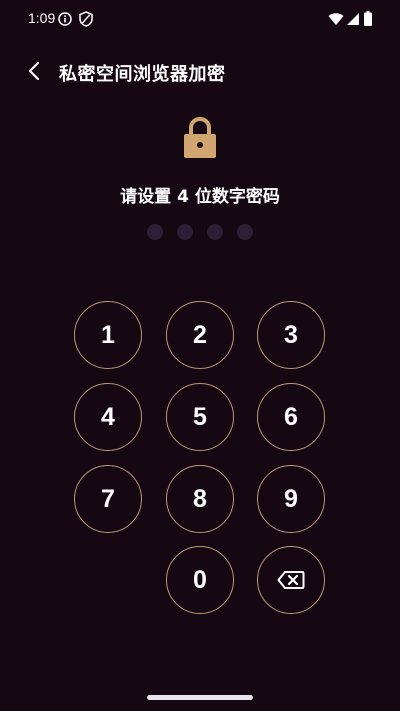 The image size is (400, 711). I want to click on key-4-label: 4, so click(108, 416).